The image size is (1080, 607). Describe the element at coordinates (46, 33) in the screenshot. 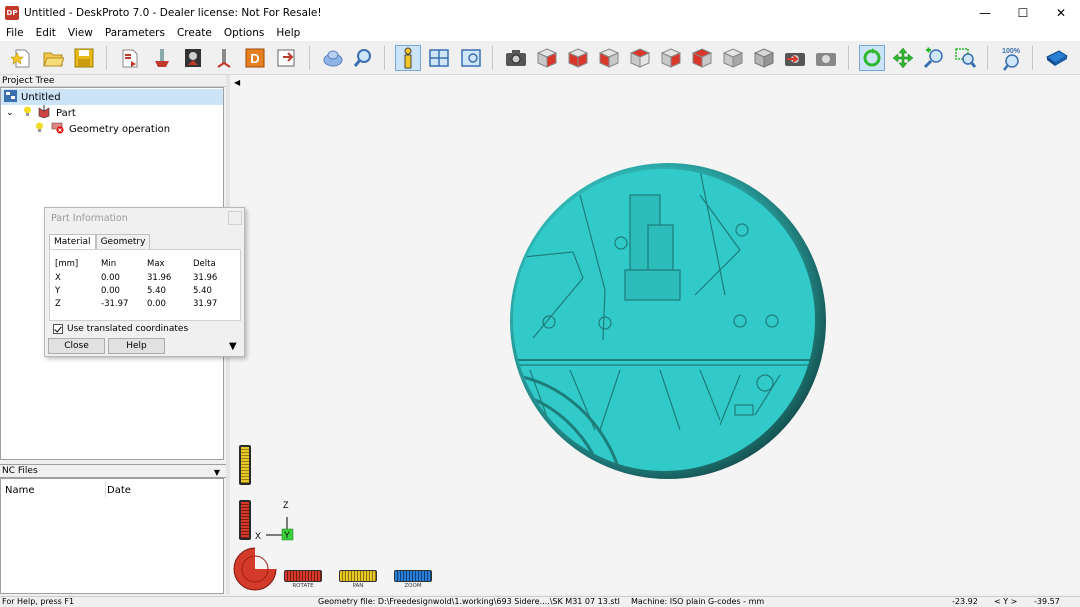

I see `menu-edit: Edit` at that location.